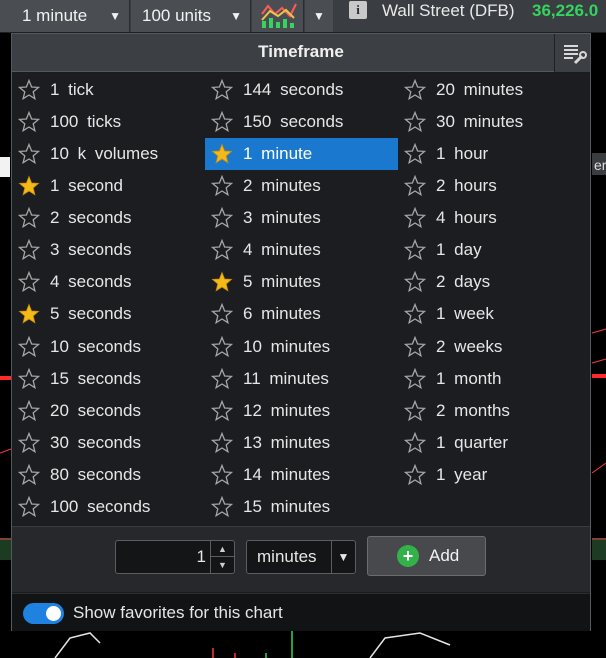  What do you see at coordinates (301, 411) in the screenshot?
I see `timeframe-option: 12 minutes` at bounding box center [301, 411].